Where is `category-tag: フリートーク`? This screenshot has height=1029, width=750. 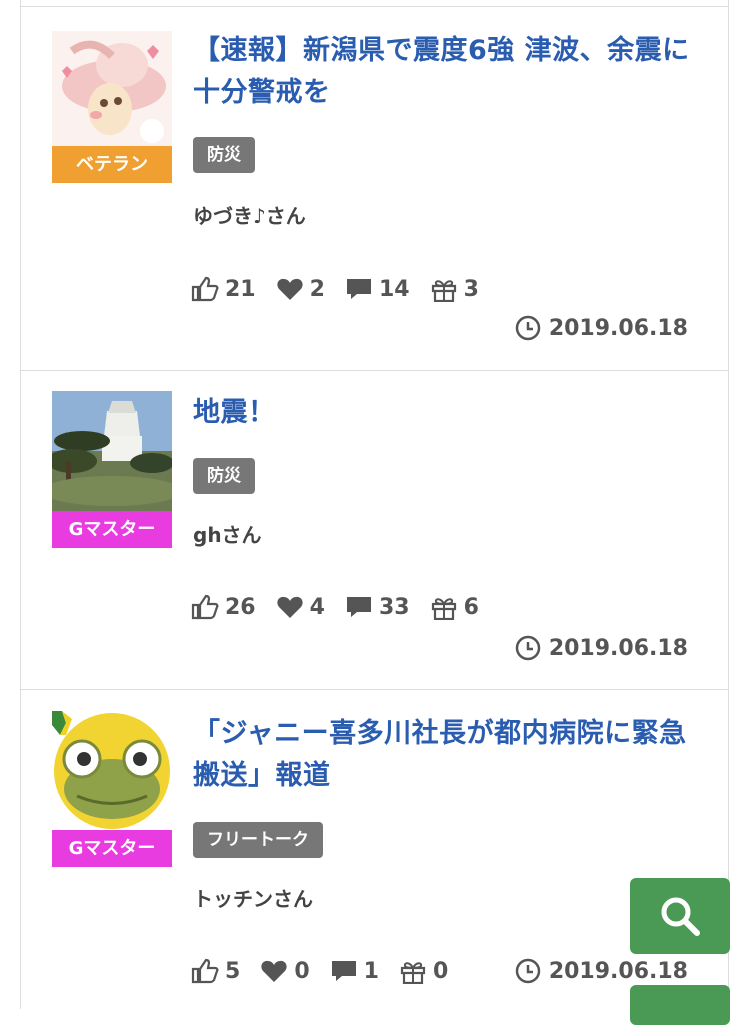
category-tag: フリートーク is located at coordinates (258, 840).